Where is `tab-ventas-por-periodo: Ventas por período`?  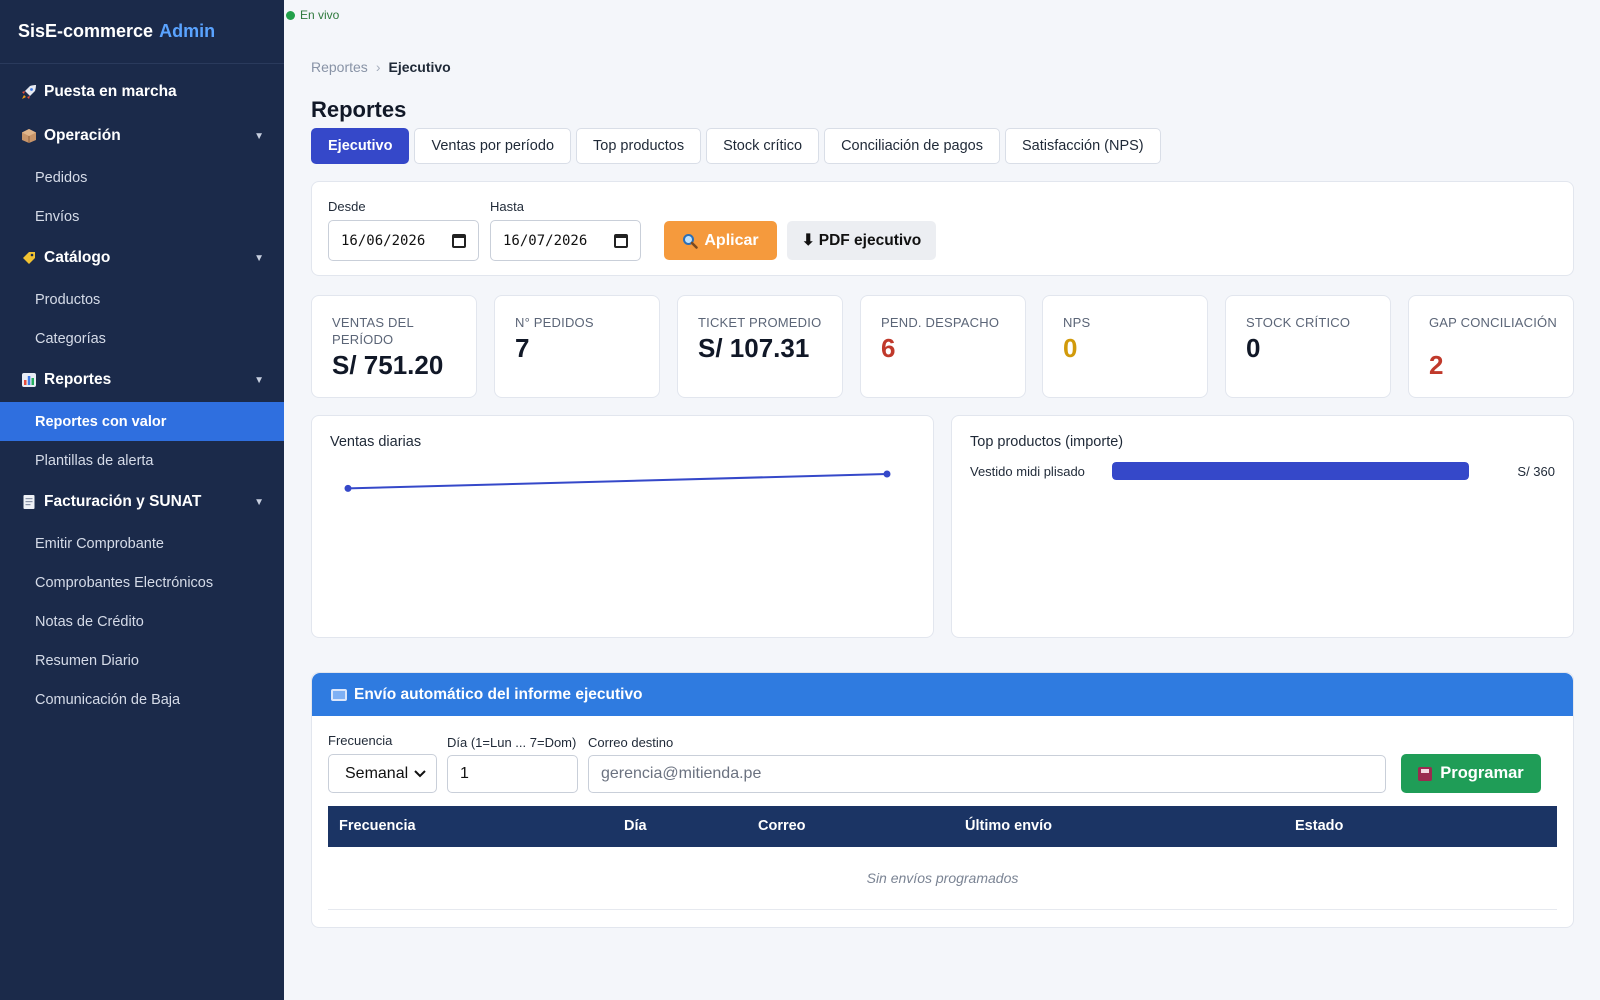 tab-ventas-por-periodo: Ventas por período is located at coordinates (493, 146).